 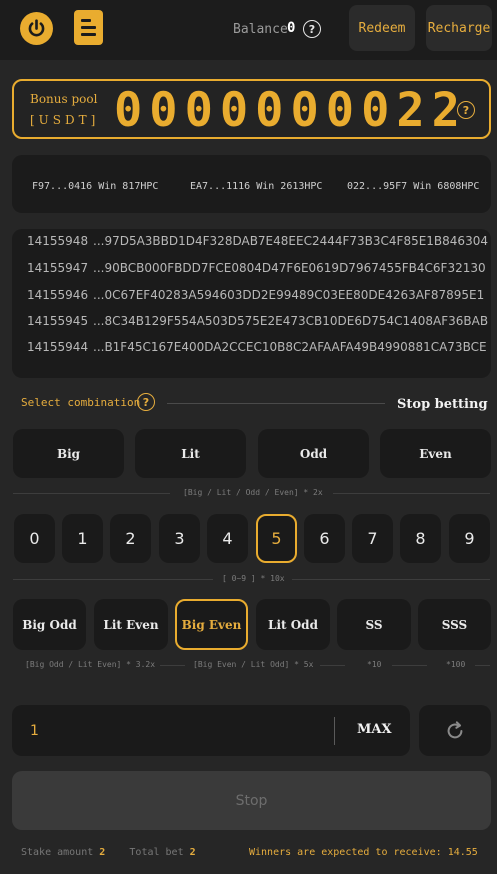 What do you see at coordinates (57, 852) in the screenshot?
I see `stake-label: Stake amount` at bounding box center [57, 852].